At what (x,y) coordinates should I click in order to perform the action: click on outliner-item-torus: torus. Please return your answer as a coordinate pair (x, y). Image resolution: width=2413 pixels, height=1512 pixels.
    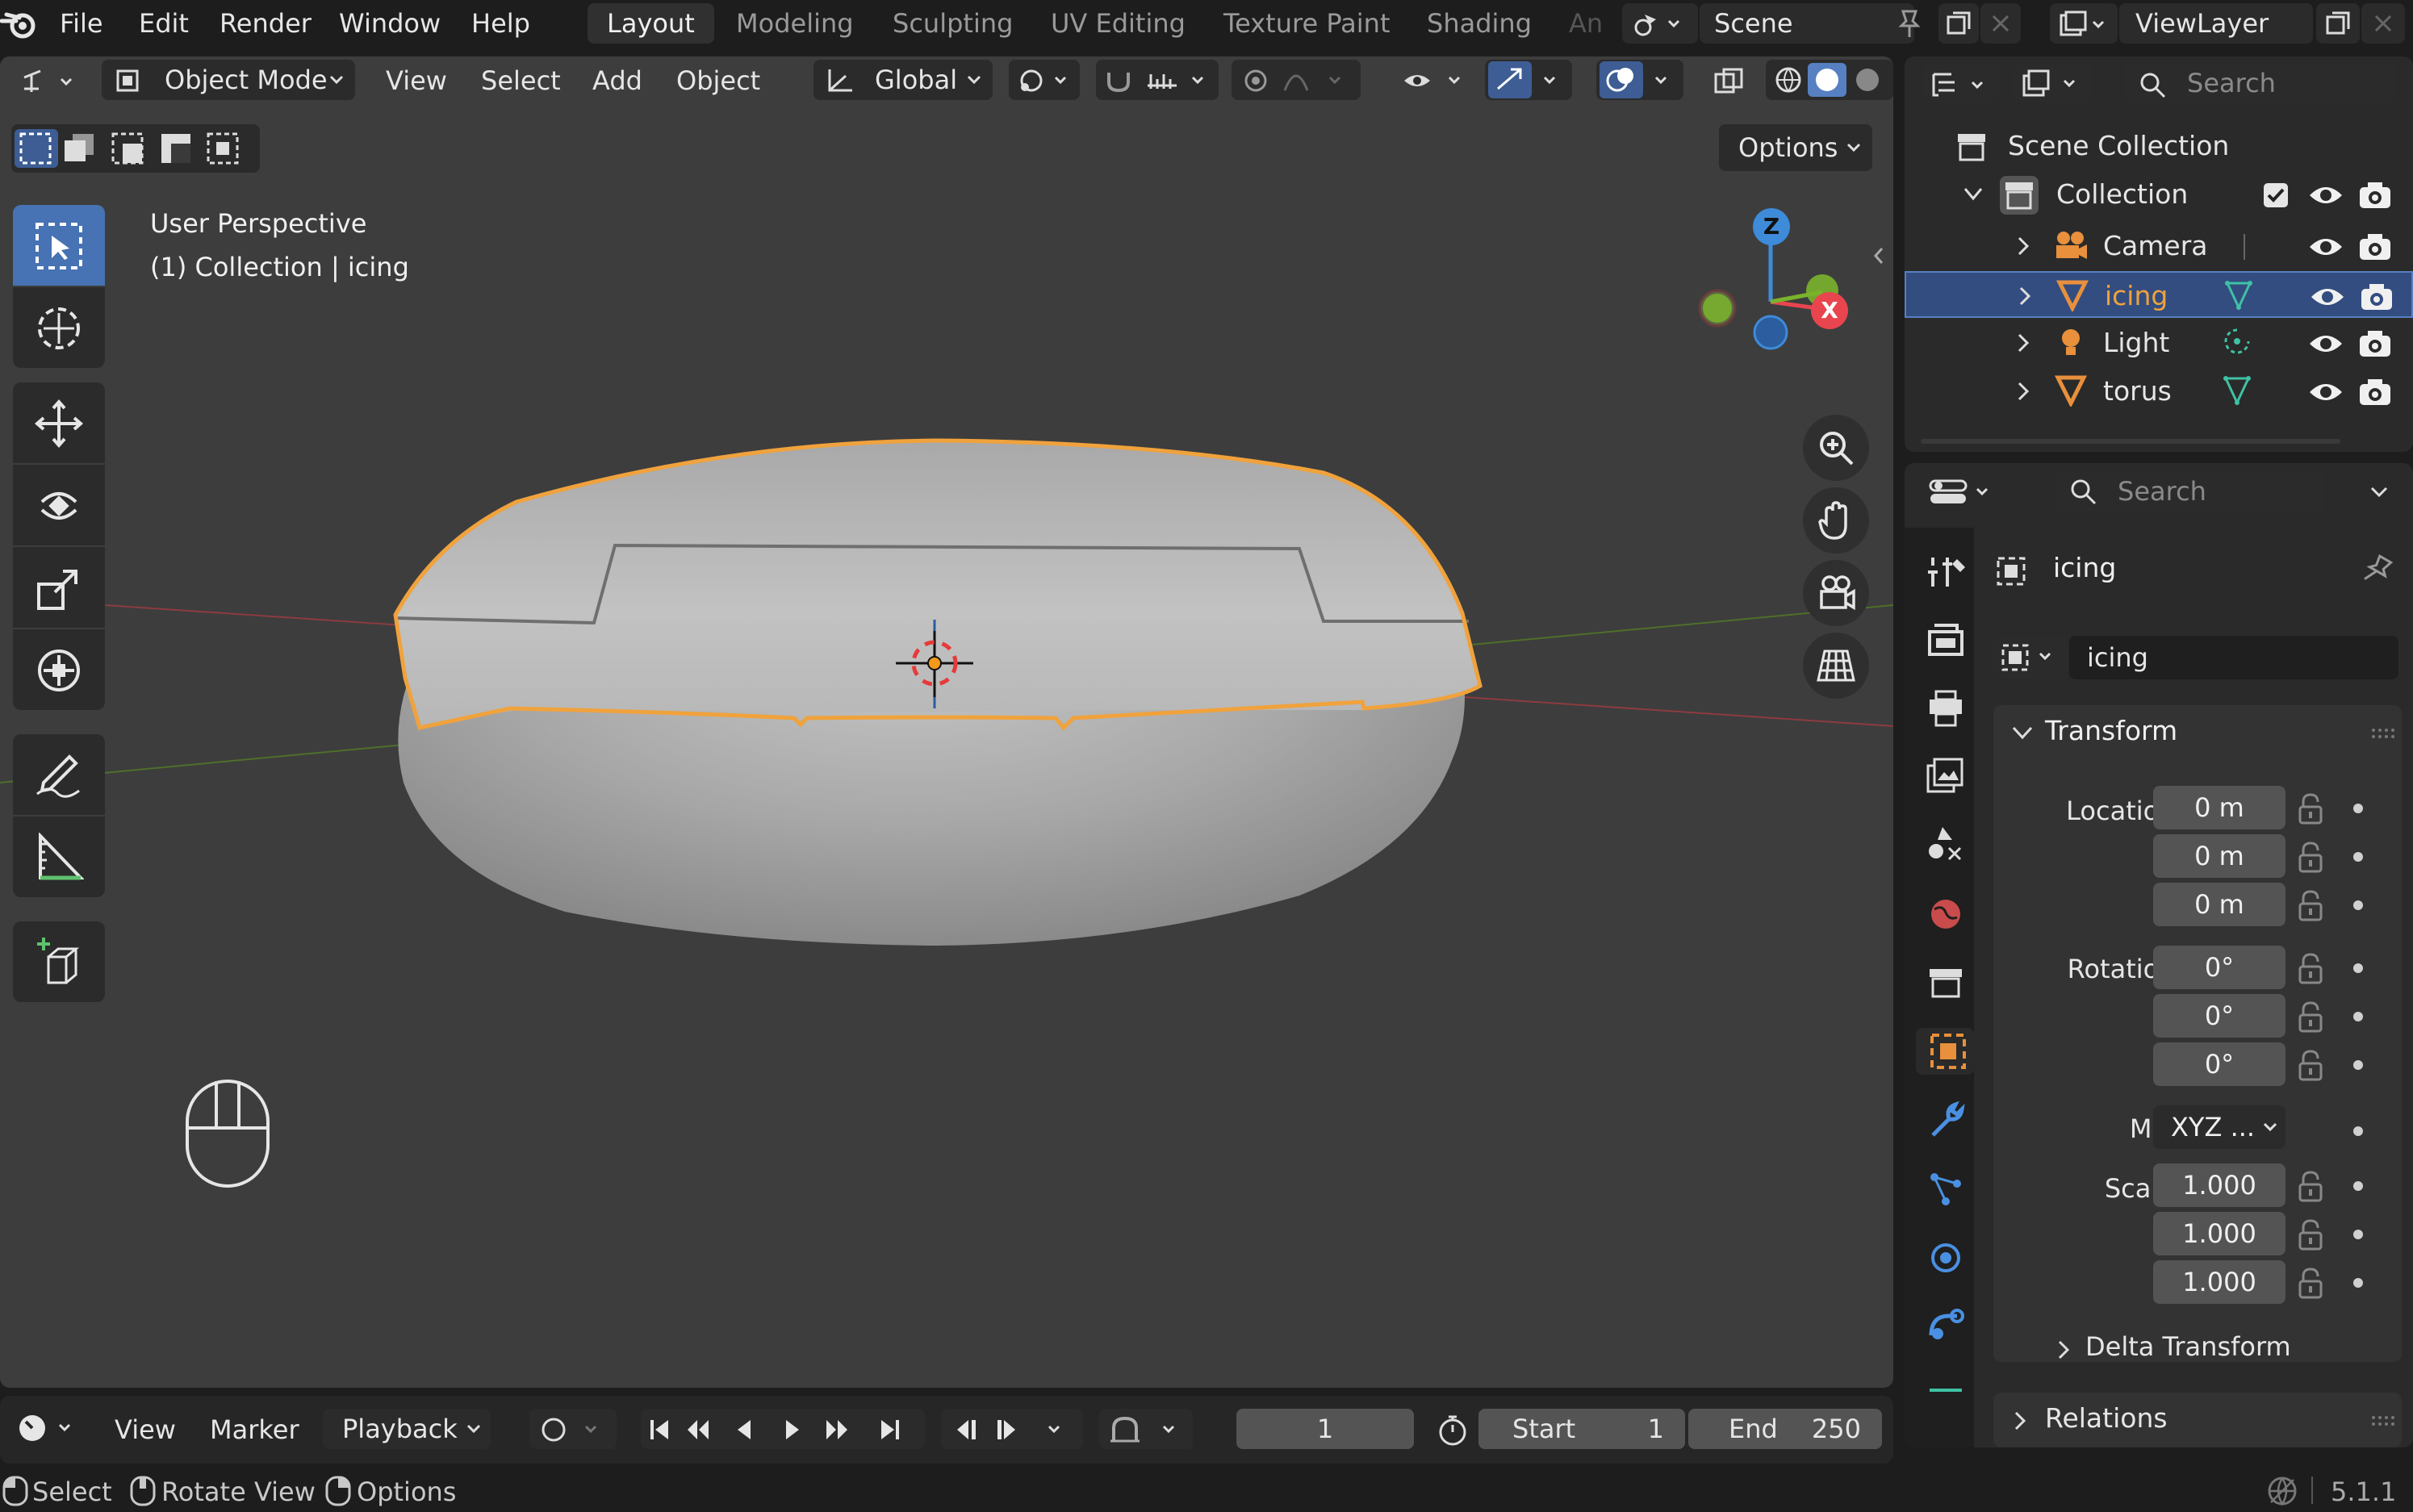
    Looking at the image, I should click on (2159, 391).